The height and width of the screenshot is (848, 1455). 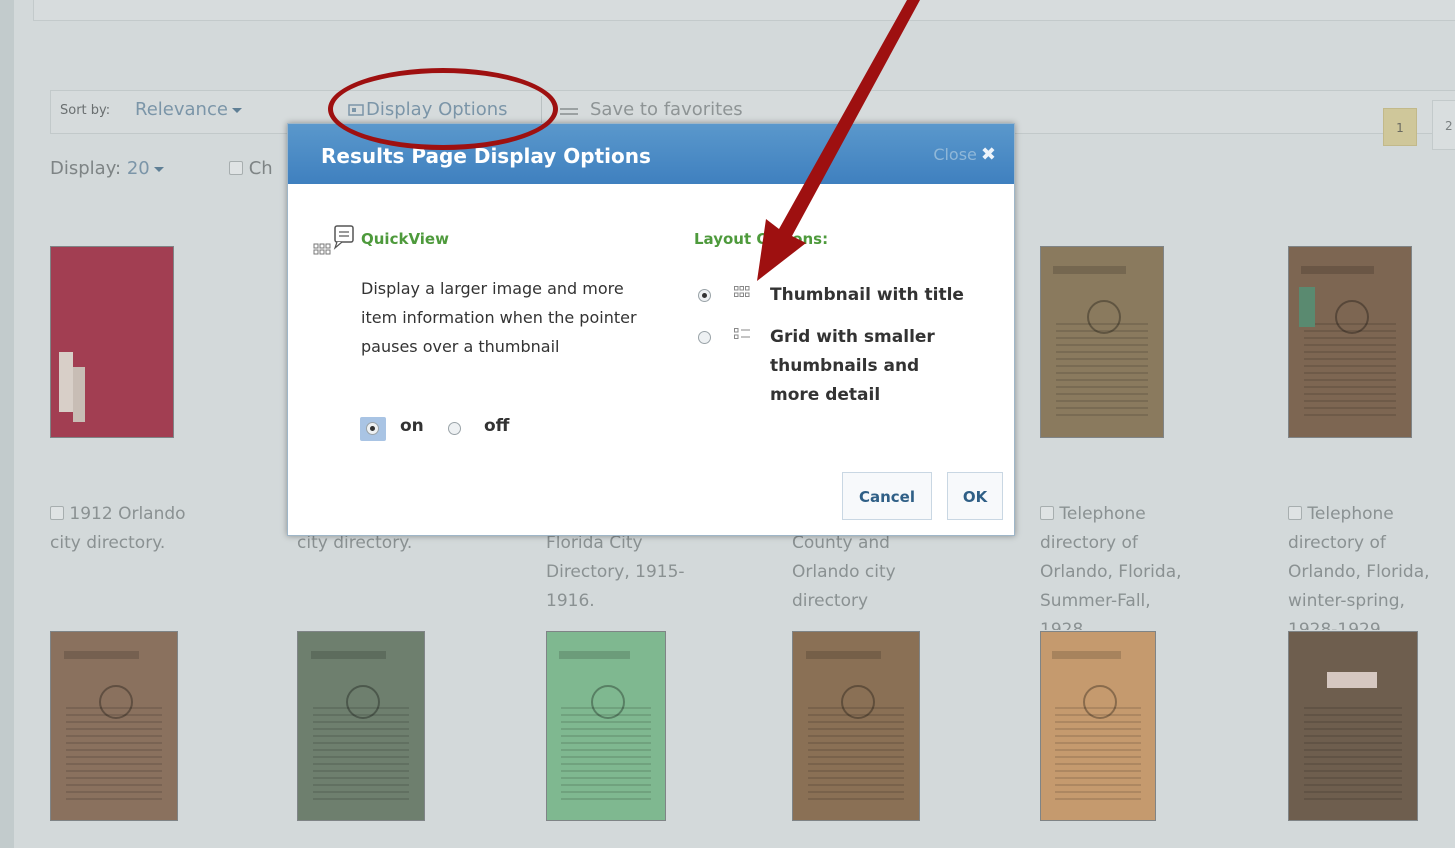 I want to click on annotation-arrow, so click(x=838, y=140).